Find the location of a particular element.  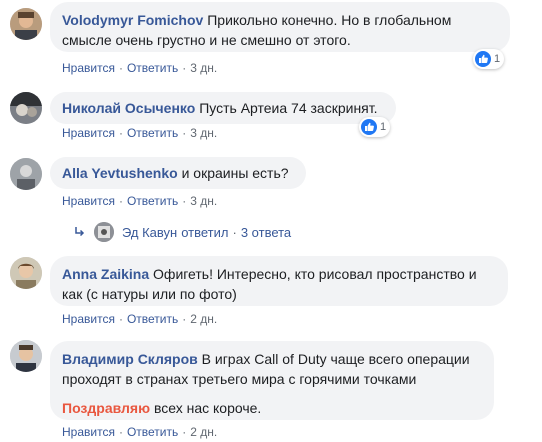

comment-bubble: Alla Yevtushenko и окраины есть? is located at coordinates (178, 173).